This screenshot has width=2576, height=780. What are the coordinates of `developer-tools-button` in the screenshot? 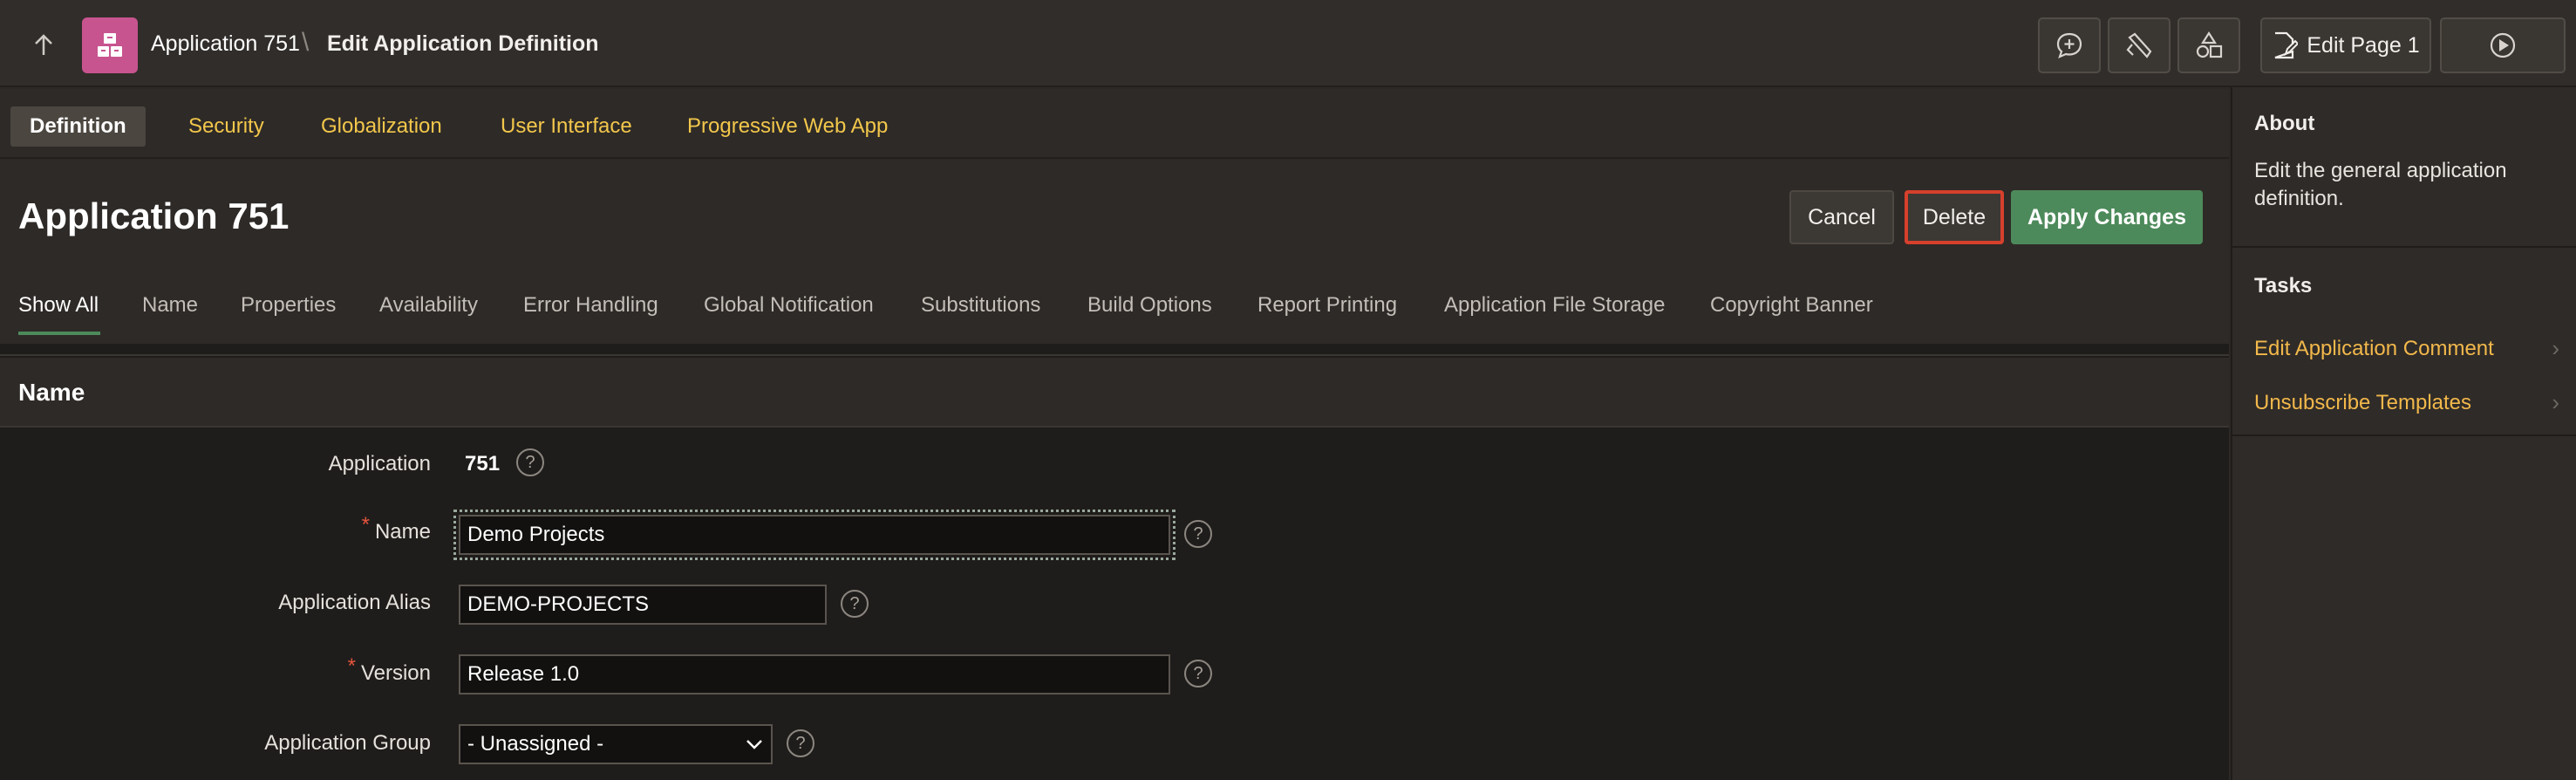 It's located at (2139, 45).